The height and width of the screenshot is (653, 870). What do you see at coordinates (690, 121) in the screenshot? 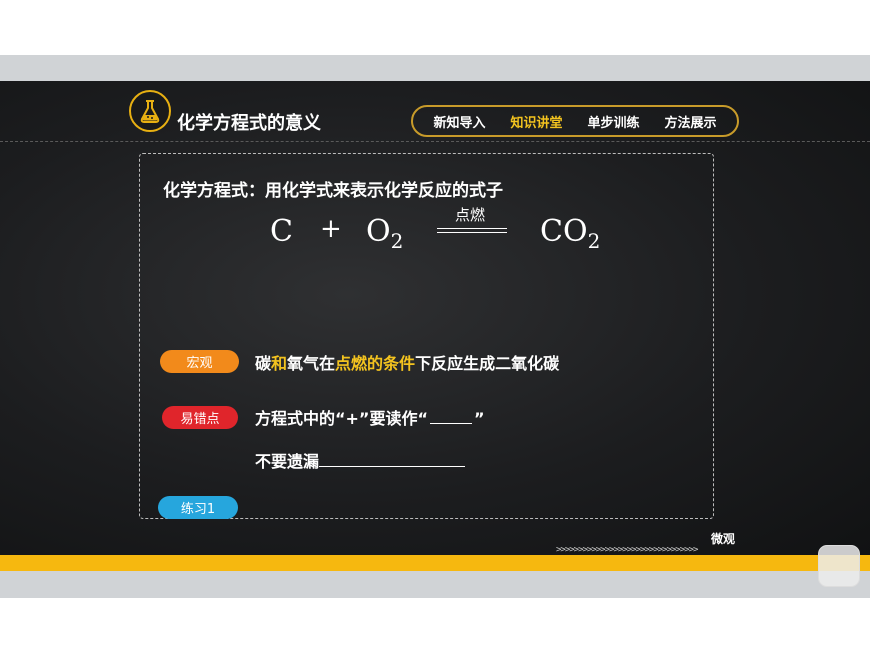
I see `nav-item-methods: 方法展示` at bounding box center [690, 121].